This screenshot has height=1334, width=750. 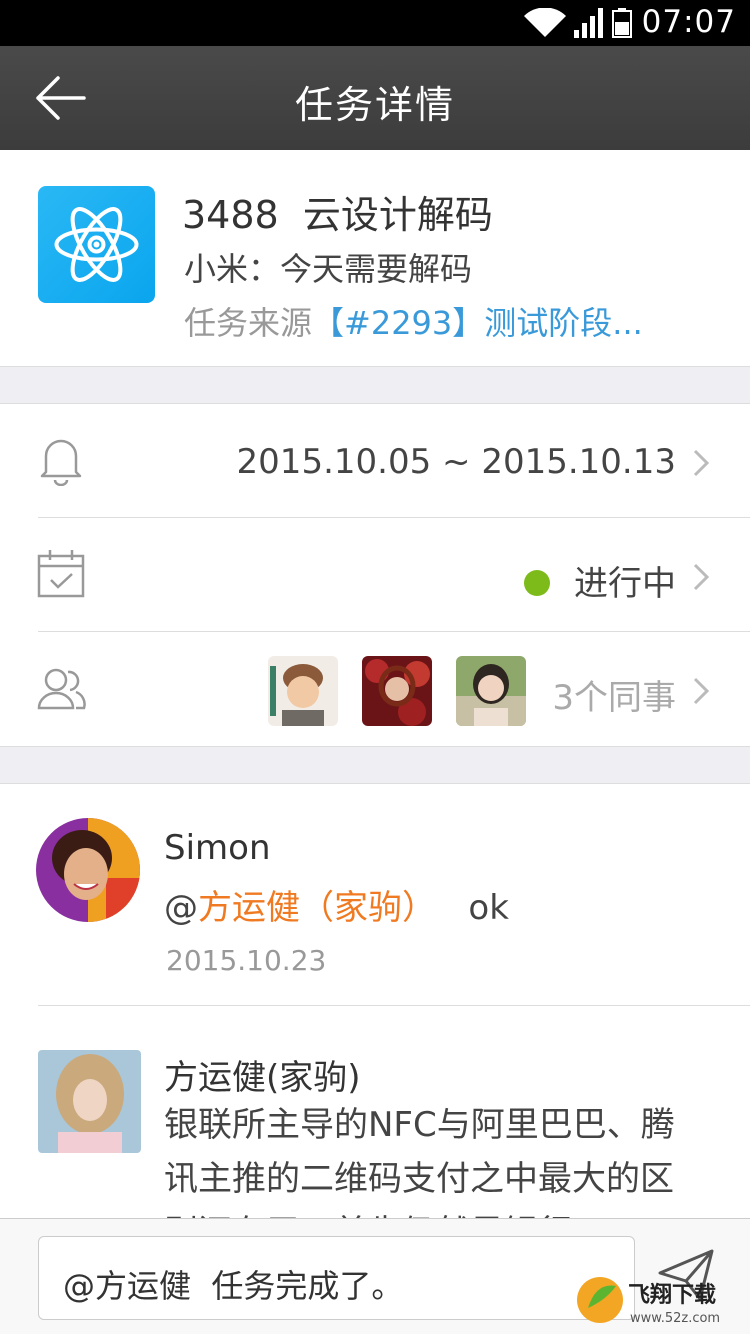 I want to click on site-watermark: 飞翔下载 www.52z.com, so click(x=663, y=1301).